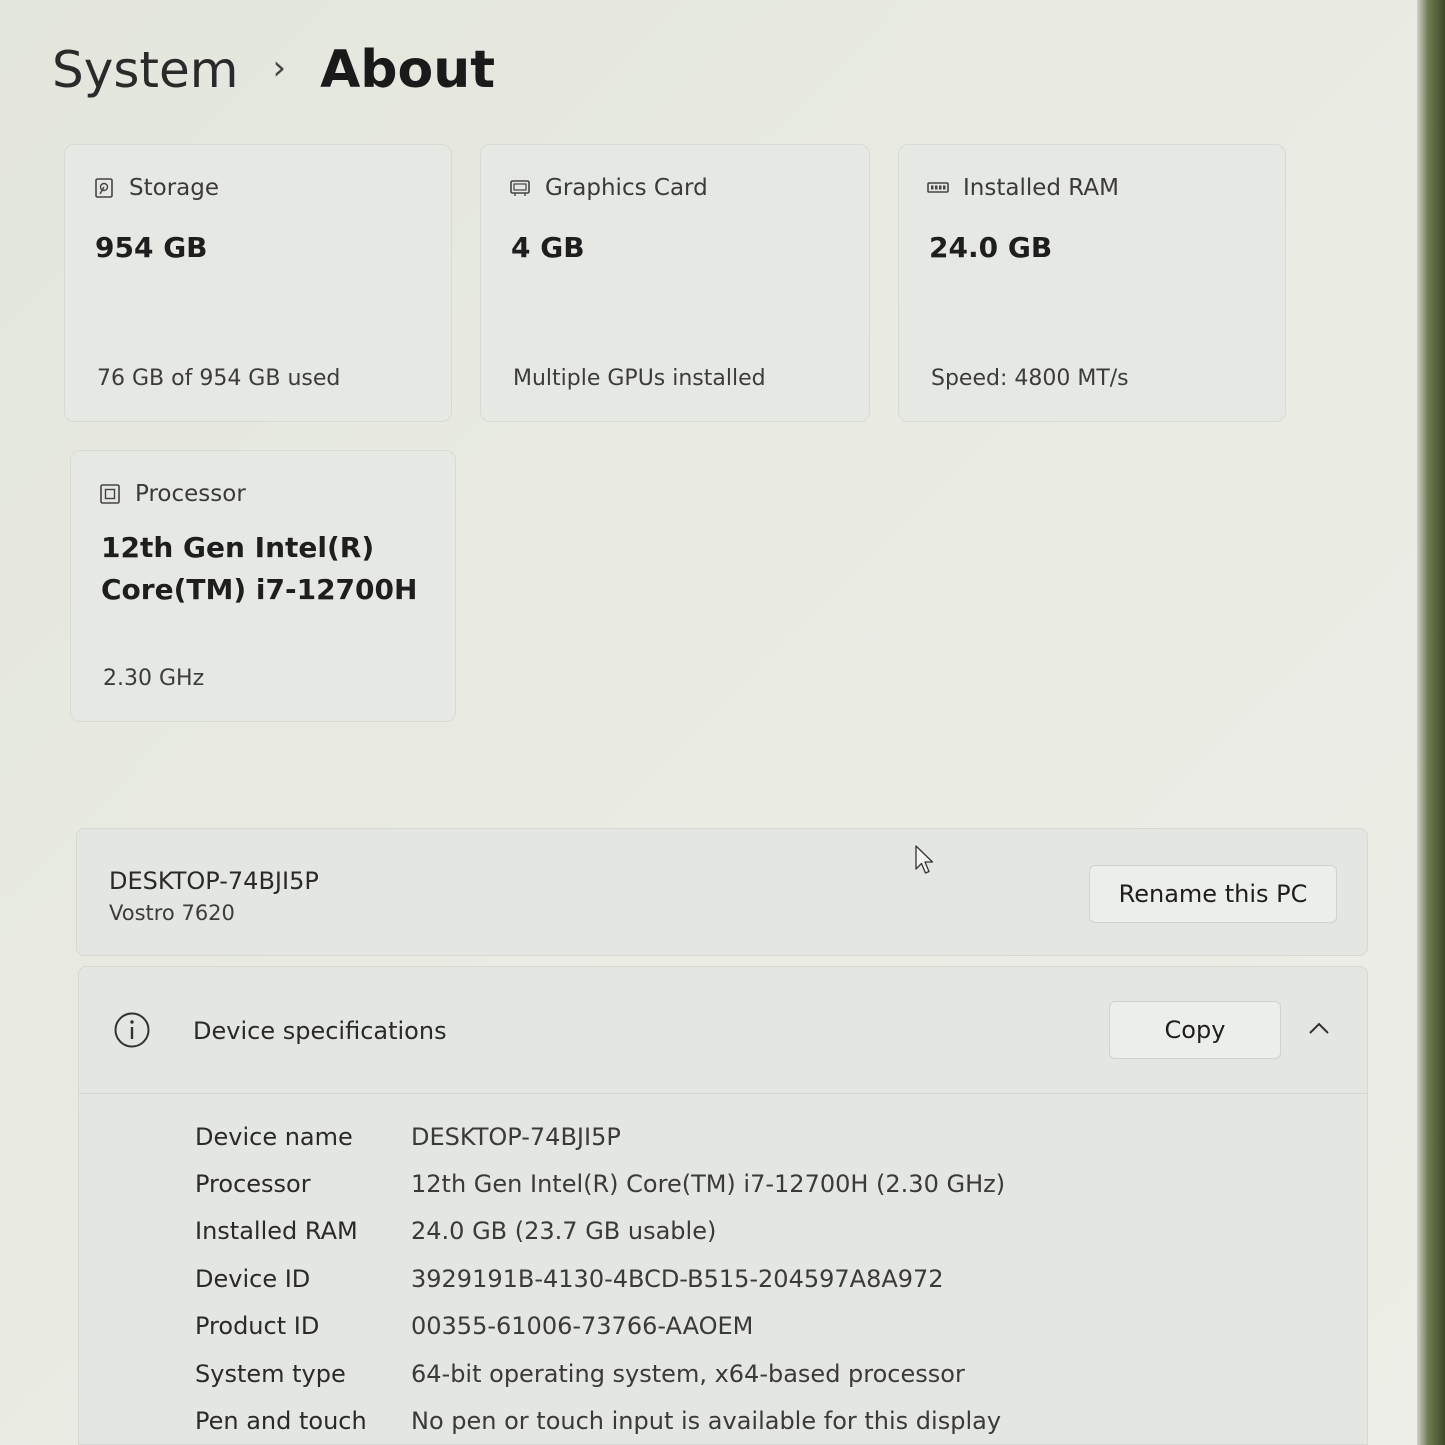  What do you see at coordinates (564, 1231) in the screenshot?
I see `spec-value: 24.0 GB (23.7 GB usable)` at bounding box center [564, 1231].